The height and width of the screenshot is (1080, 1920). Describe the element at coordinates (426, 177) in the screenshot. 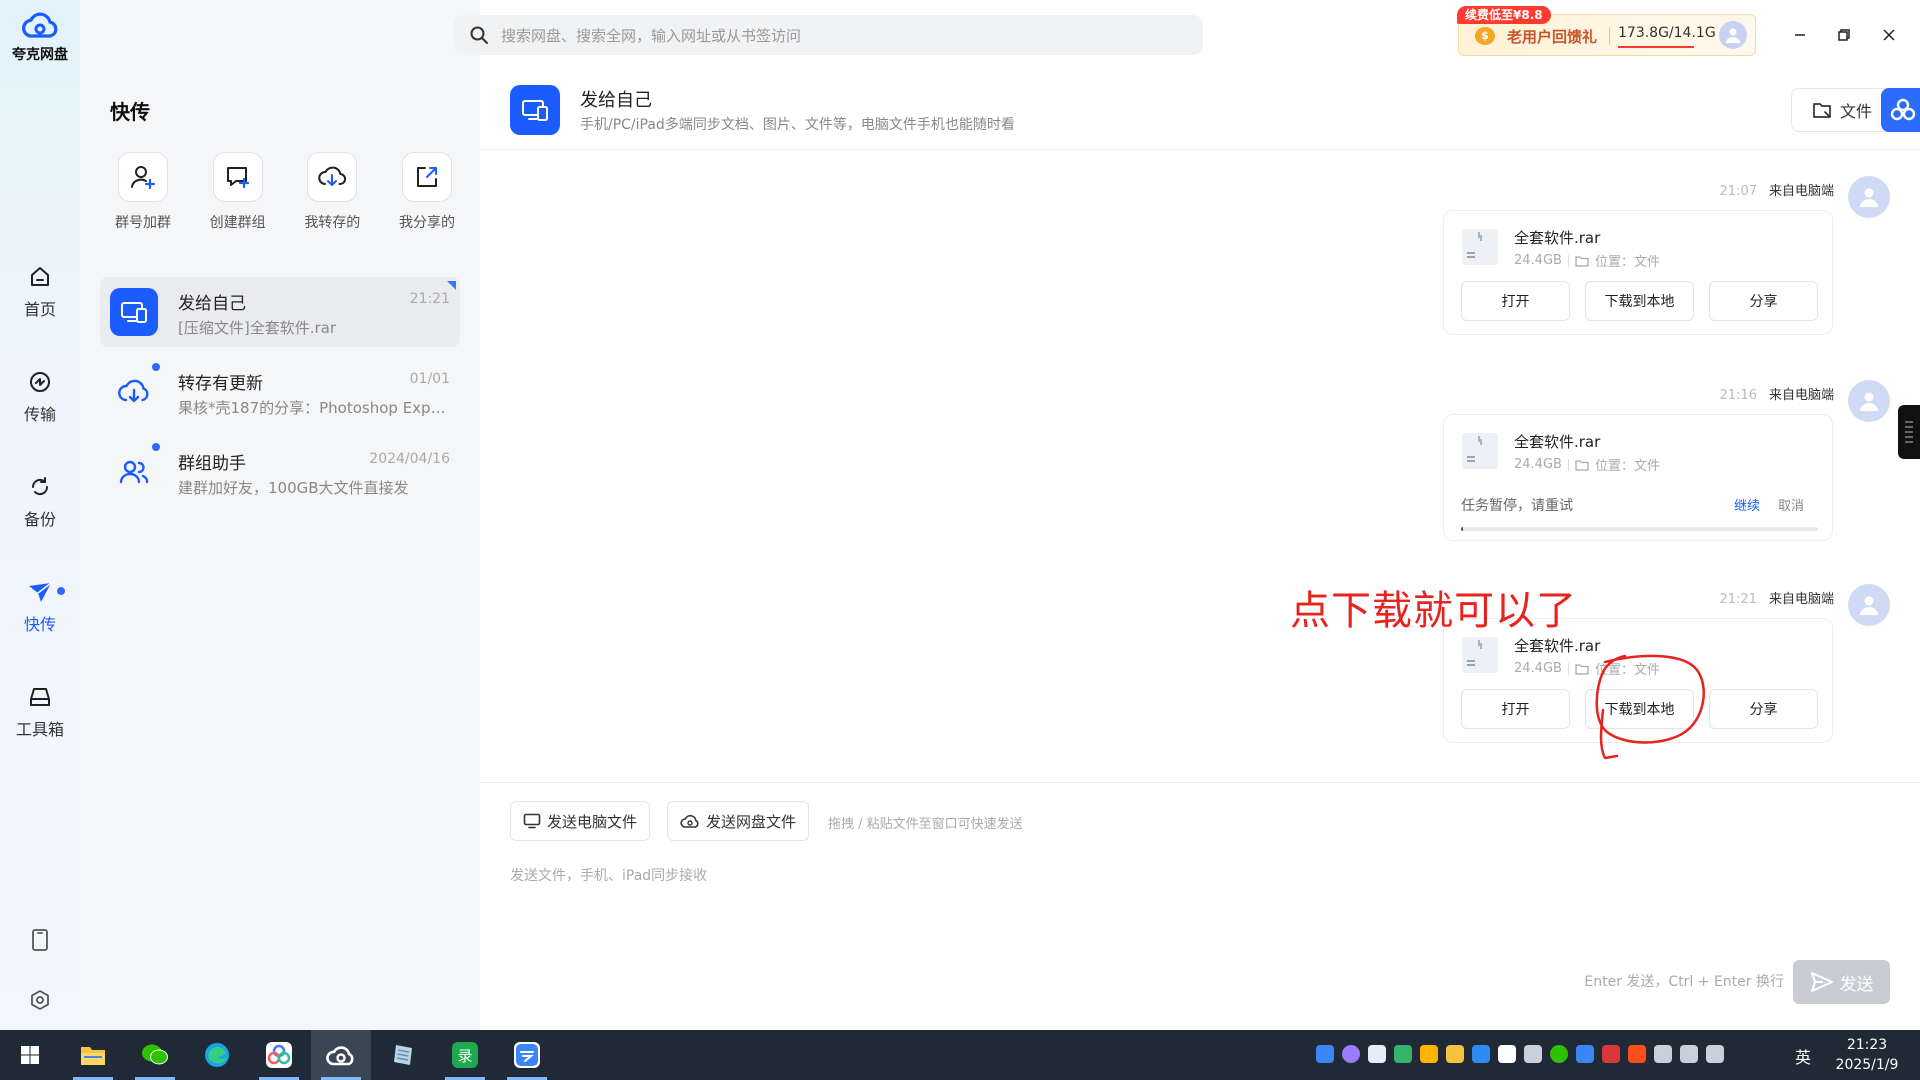

I see `share-out-icon` at that location.